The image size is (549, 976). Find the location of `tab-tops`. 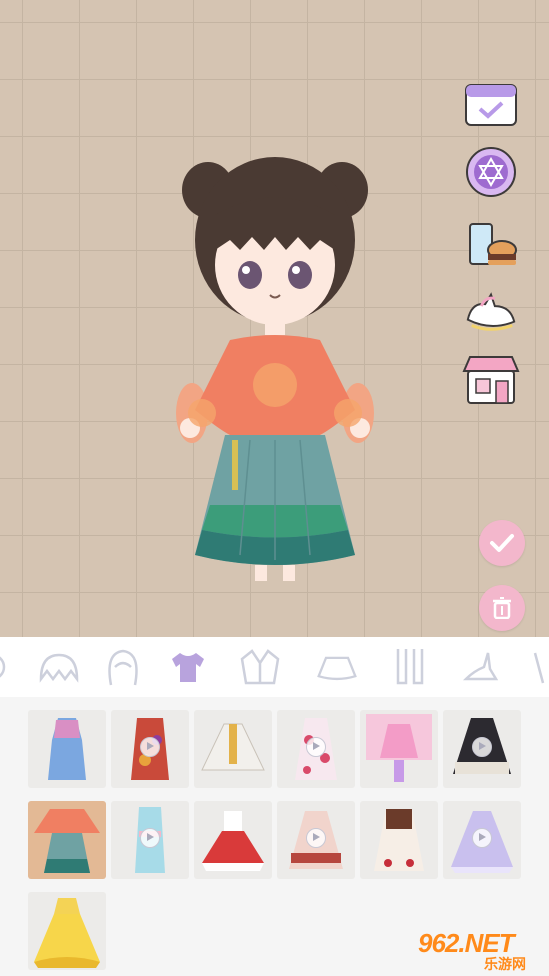

tab-tops is located at coordinates (188, 667).